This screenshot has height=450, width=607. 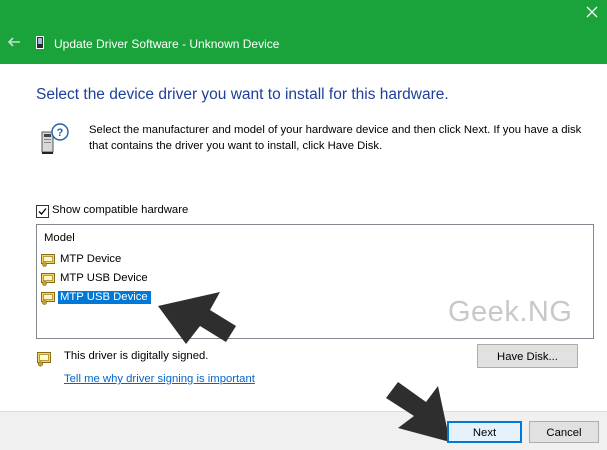 What do you see at coordinates (167, 44) in the screenshot?
I see `window-title: Update Driver Software - Unknown Device` at bounding box center [167, 44].